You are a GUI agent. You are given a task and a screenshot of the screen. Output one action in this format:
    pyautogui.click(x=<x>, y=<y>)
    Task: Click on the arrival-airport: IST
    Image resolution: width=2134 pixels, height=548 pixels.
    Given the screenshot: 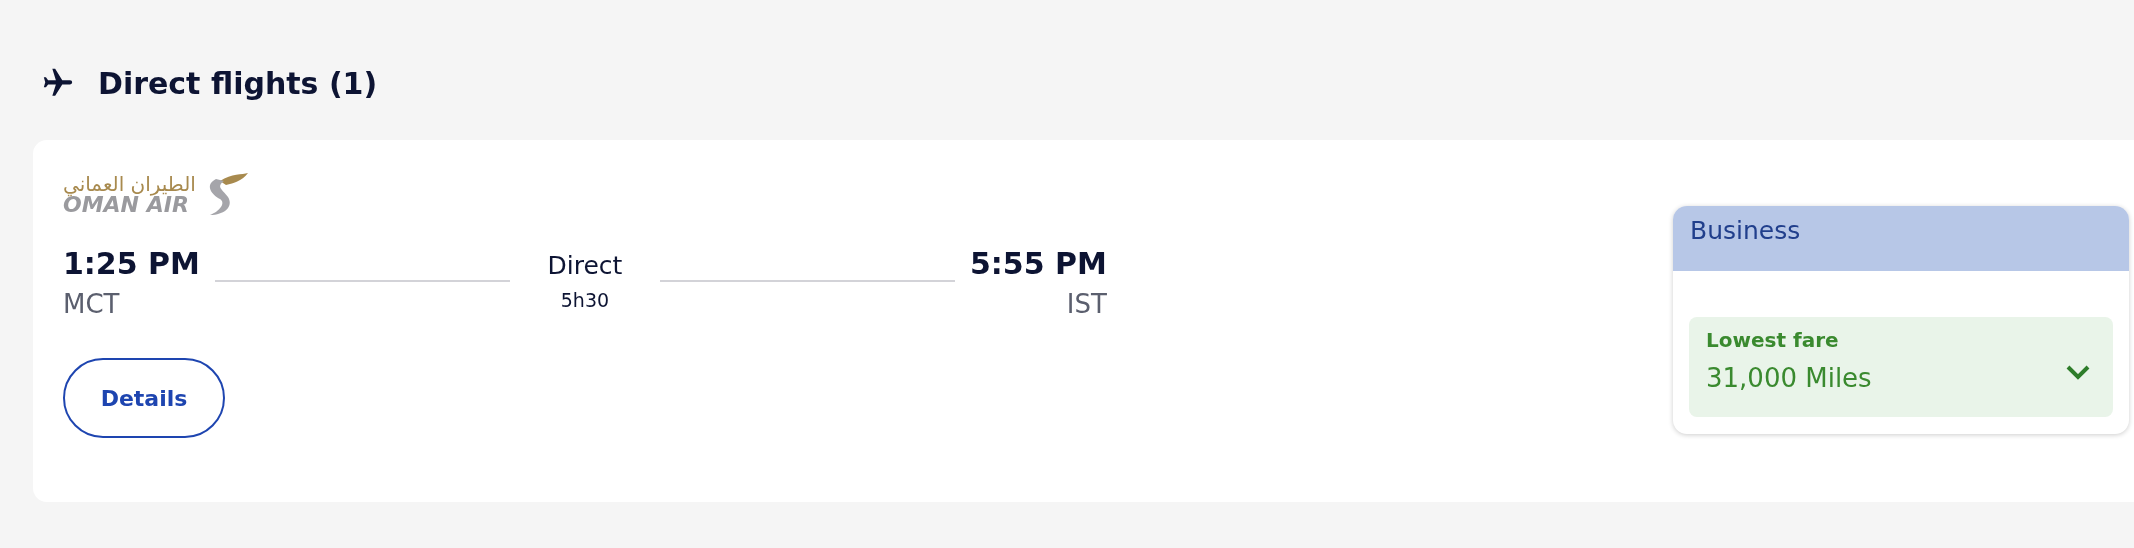 What is the action you would take?
    pyautogui.click(x=1086, y=304)
    